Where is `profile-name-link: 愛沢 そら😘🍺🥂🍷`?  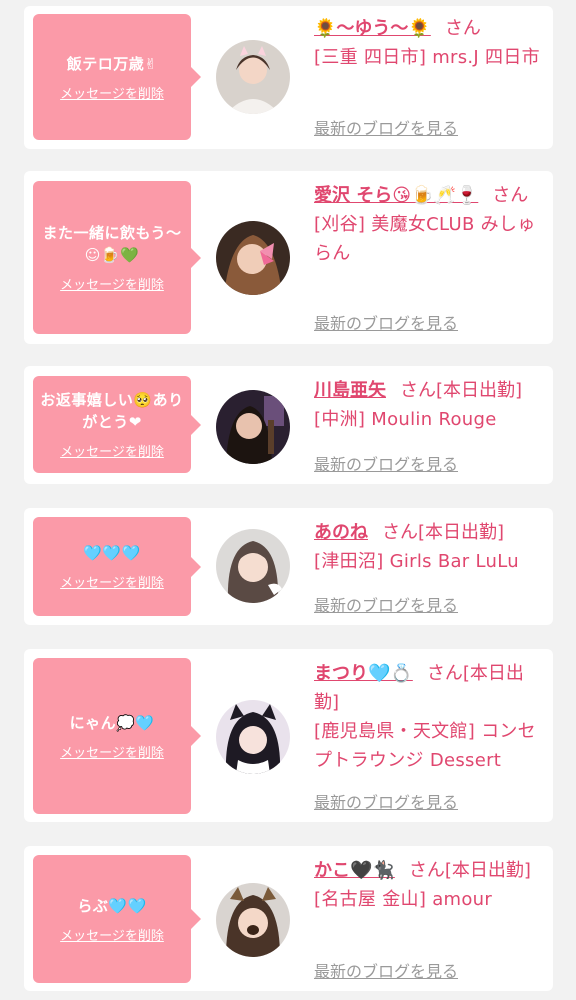
profile-name-link: 愛沢 そら😘🍺🥂🍷 is located at coordinates (396, 195).